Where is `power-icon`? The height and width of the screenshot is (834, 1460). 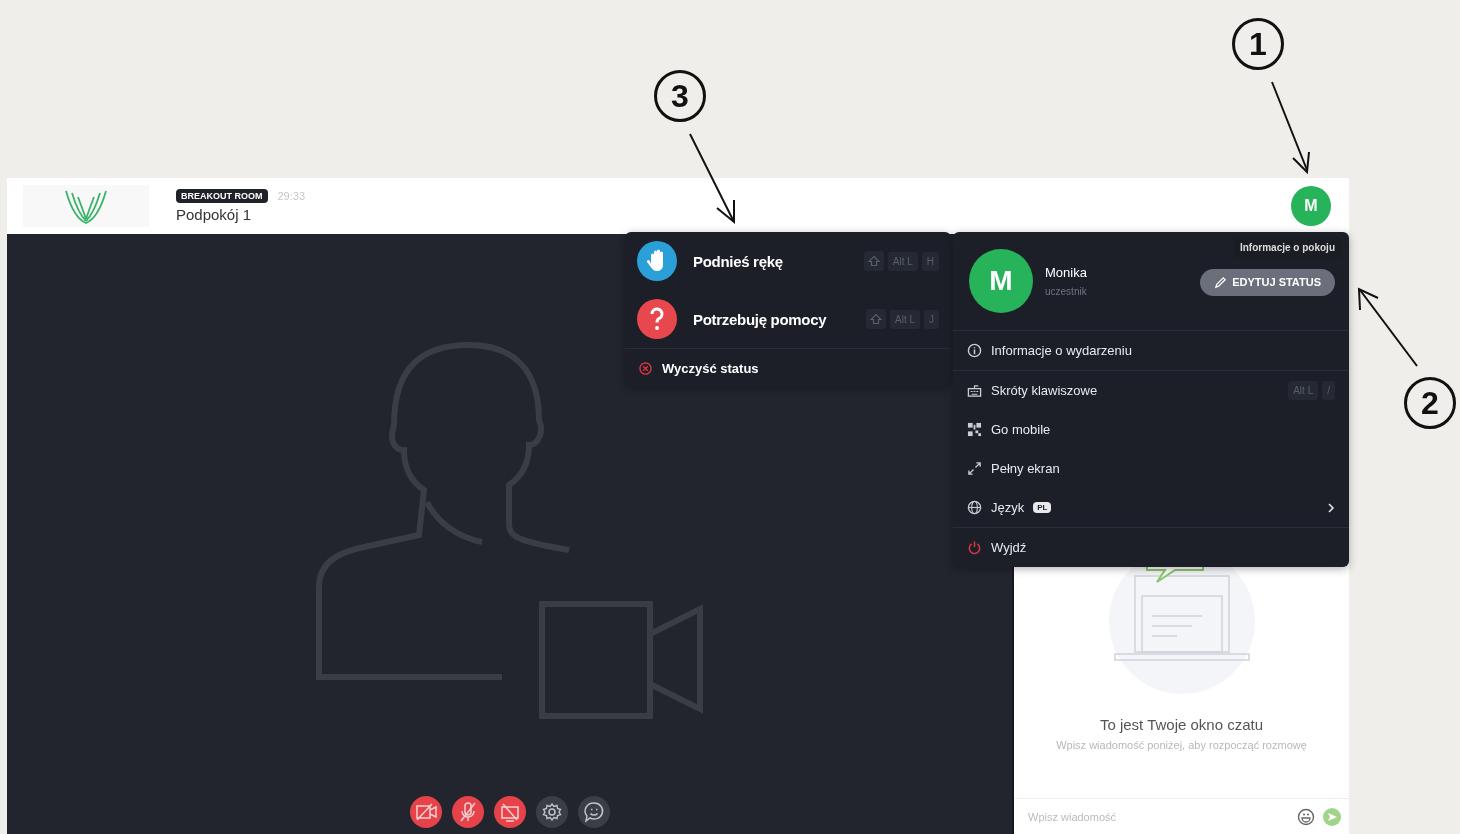 power-icon is located at coordinates (974, 547).